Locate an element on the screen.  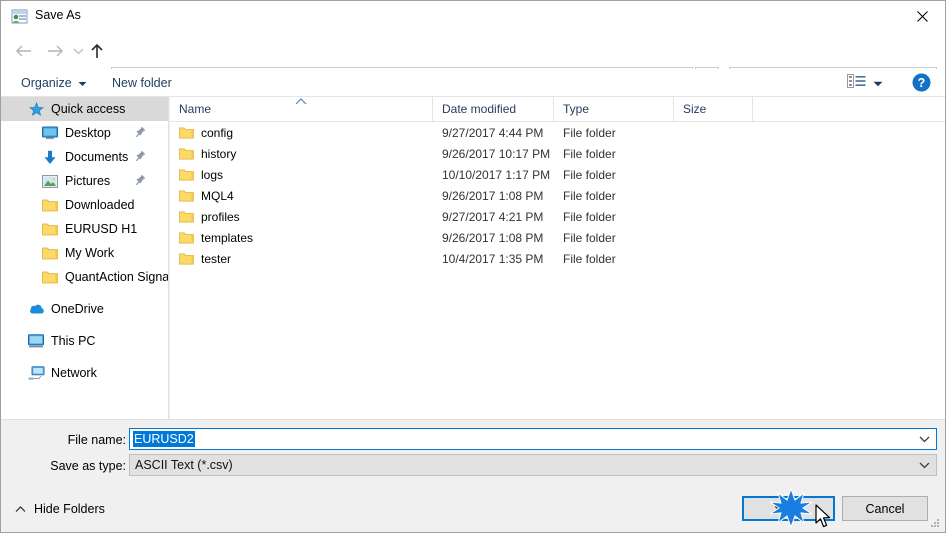
sidebar-item-desktop: Desktop is located at coordinates (84, 133).